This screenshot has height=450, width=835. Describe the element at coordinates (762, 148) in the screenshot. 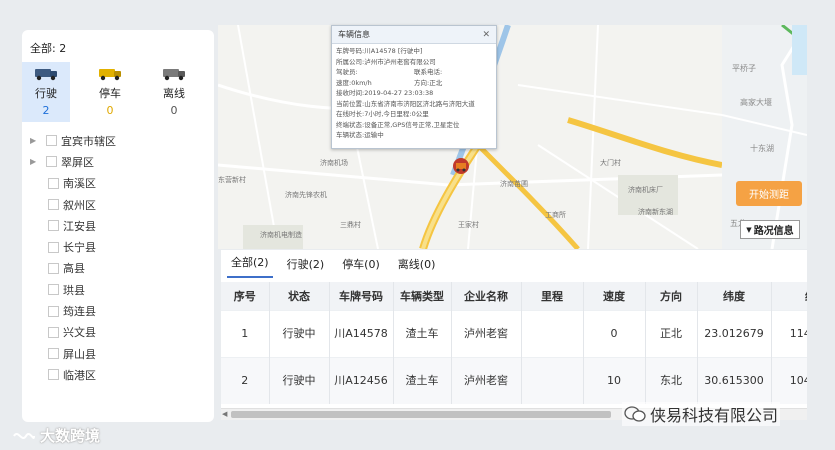

I see `map-label: 十东湖` at that location.